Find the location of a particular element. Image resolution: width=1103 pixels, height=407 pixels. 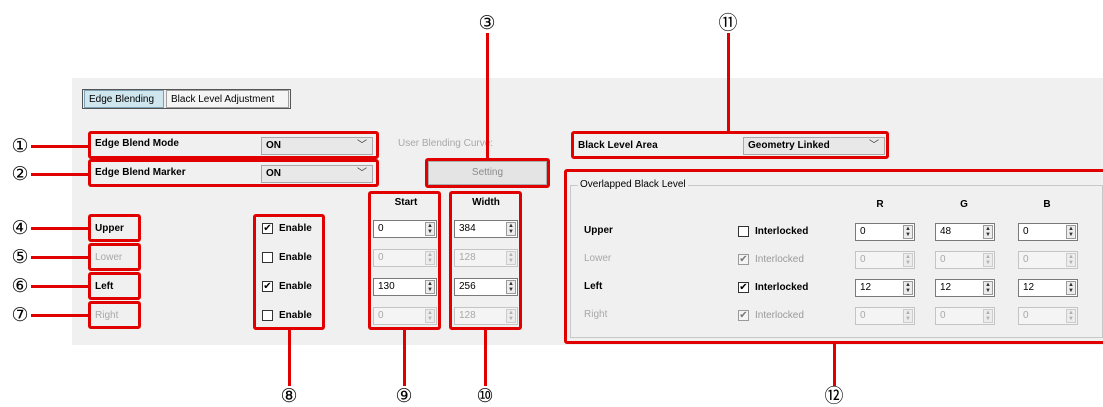

callout-number-10: ⑩ is located at coordinates (485, 396).